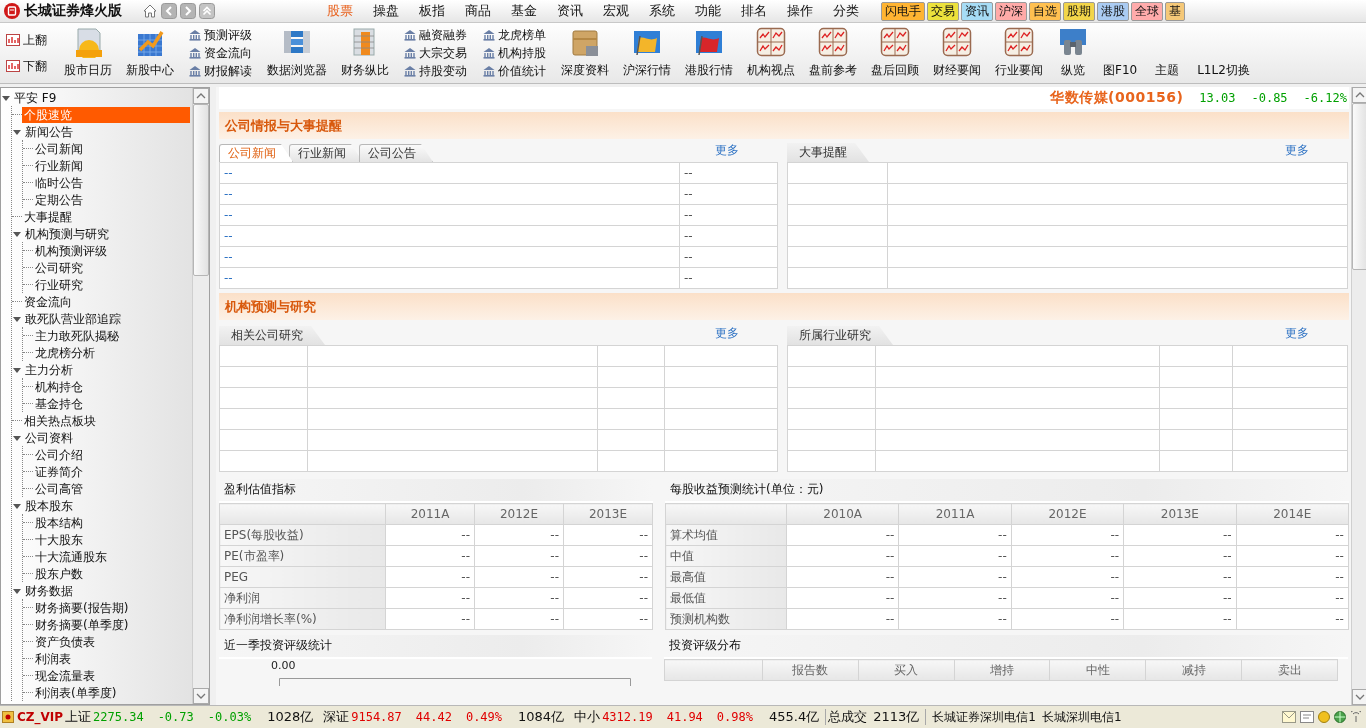  I want to click on toolbar-button: 行业要闻, so click(1019, 53).